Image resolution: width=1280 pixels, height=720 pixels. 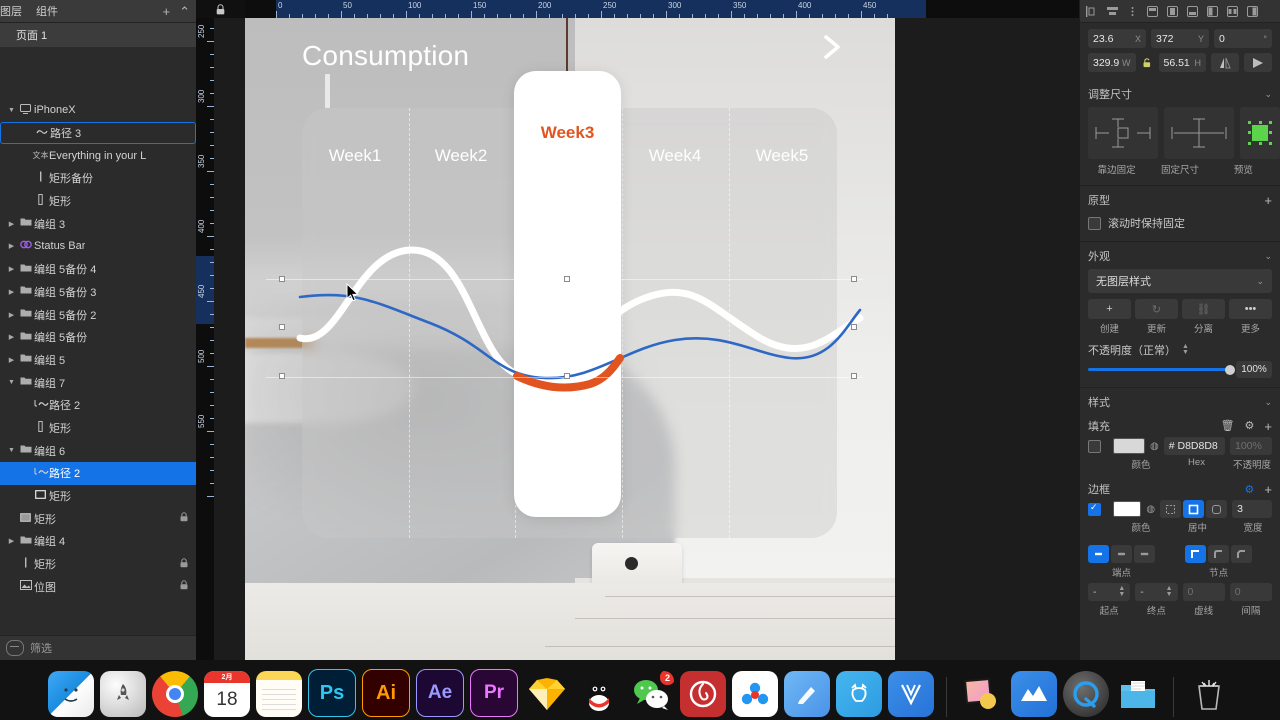 What do you see at coordinates (1241, 554) in the screenshot?
I see `node-bevel-button` at bounding box center [1241, 554].